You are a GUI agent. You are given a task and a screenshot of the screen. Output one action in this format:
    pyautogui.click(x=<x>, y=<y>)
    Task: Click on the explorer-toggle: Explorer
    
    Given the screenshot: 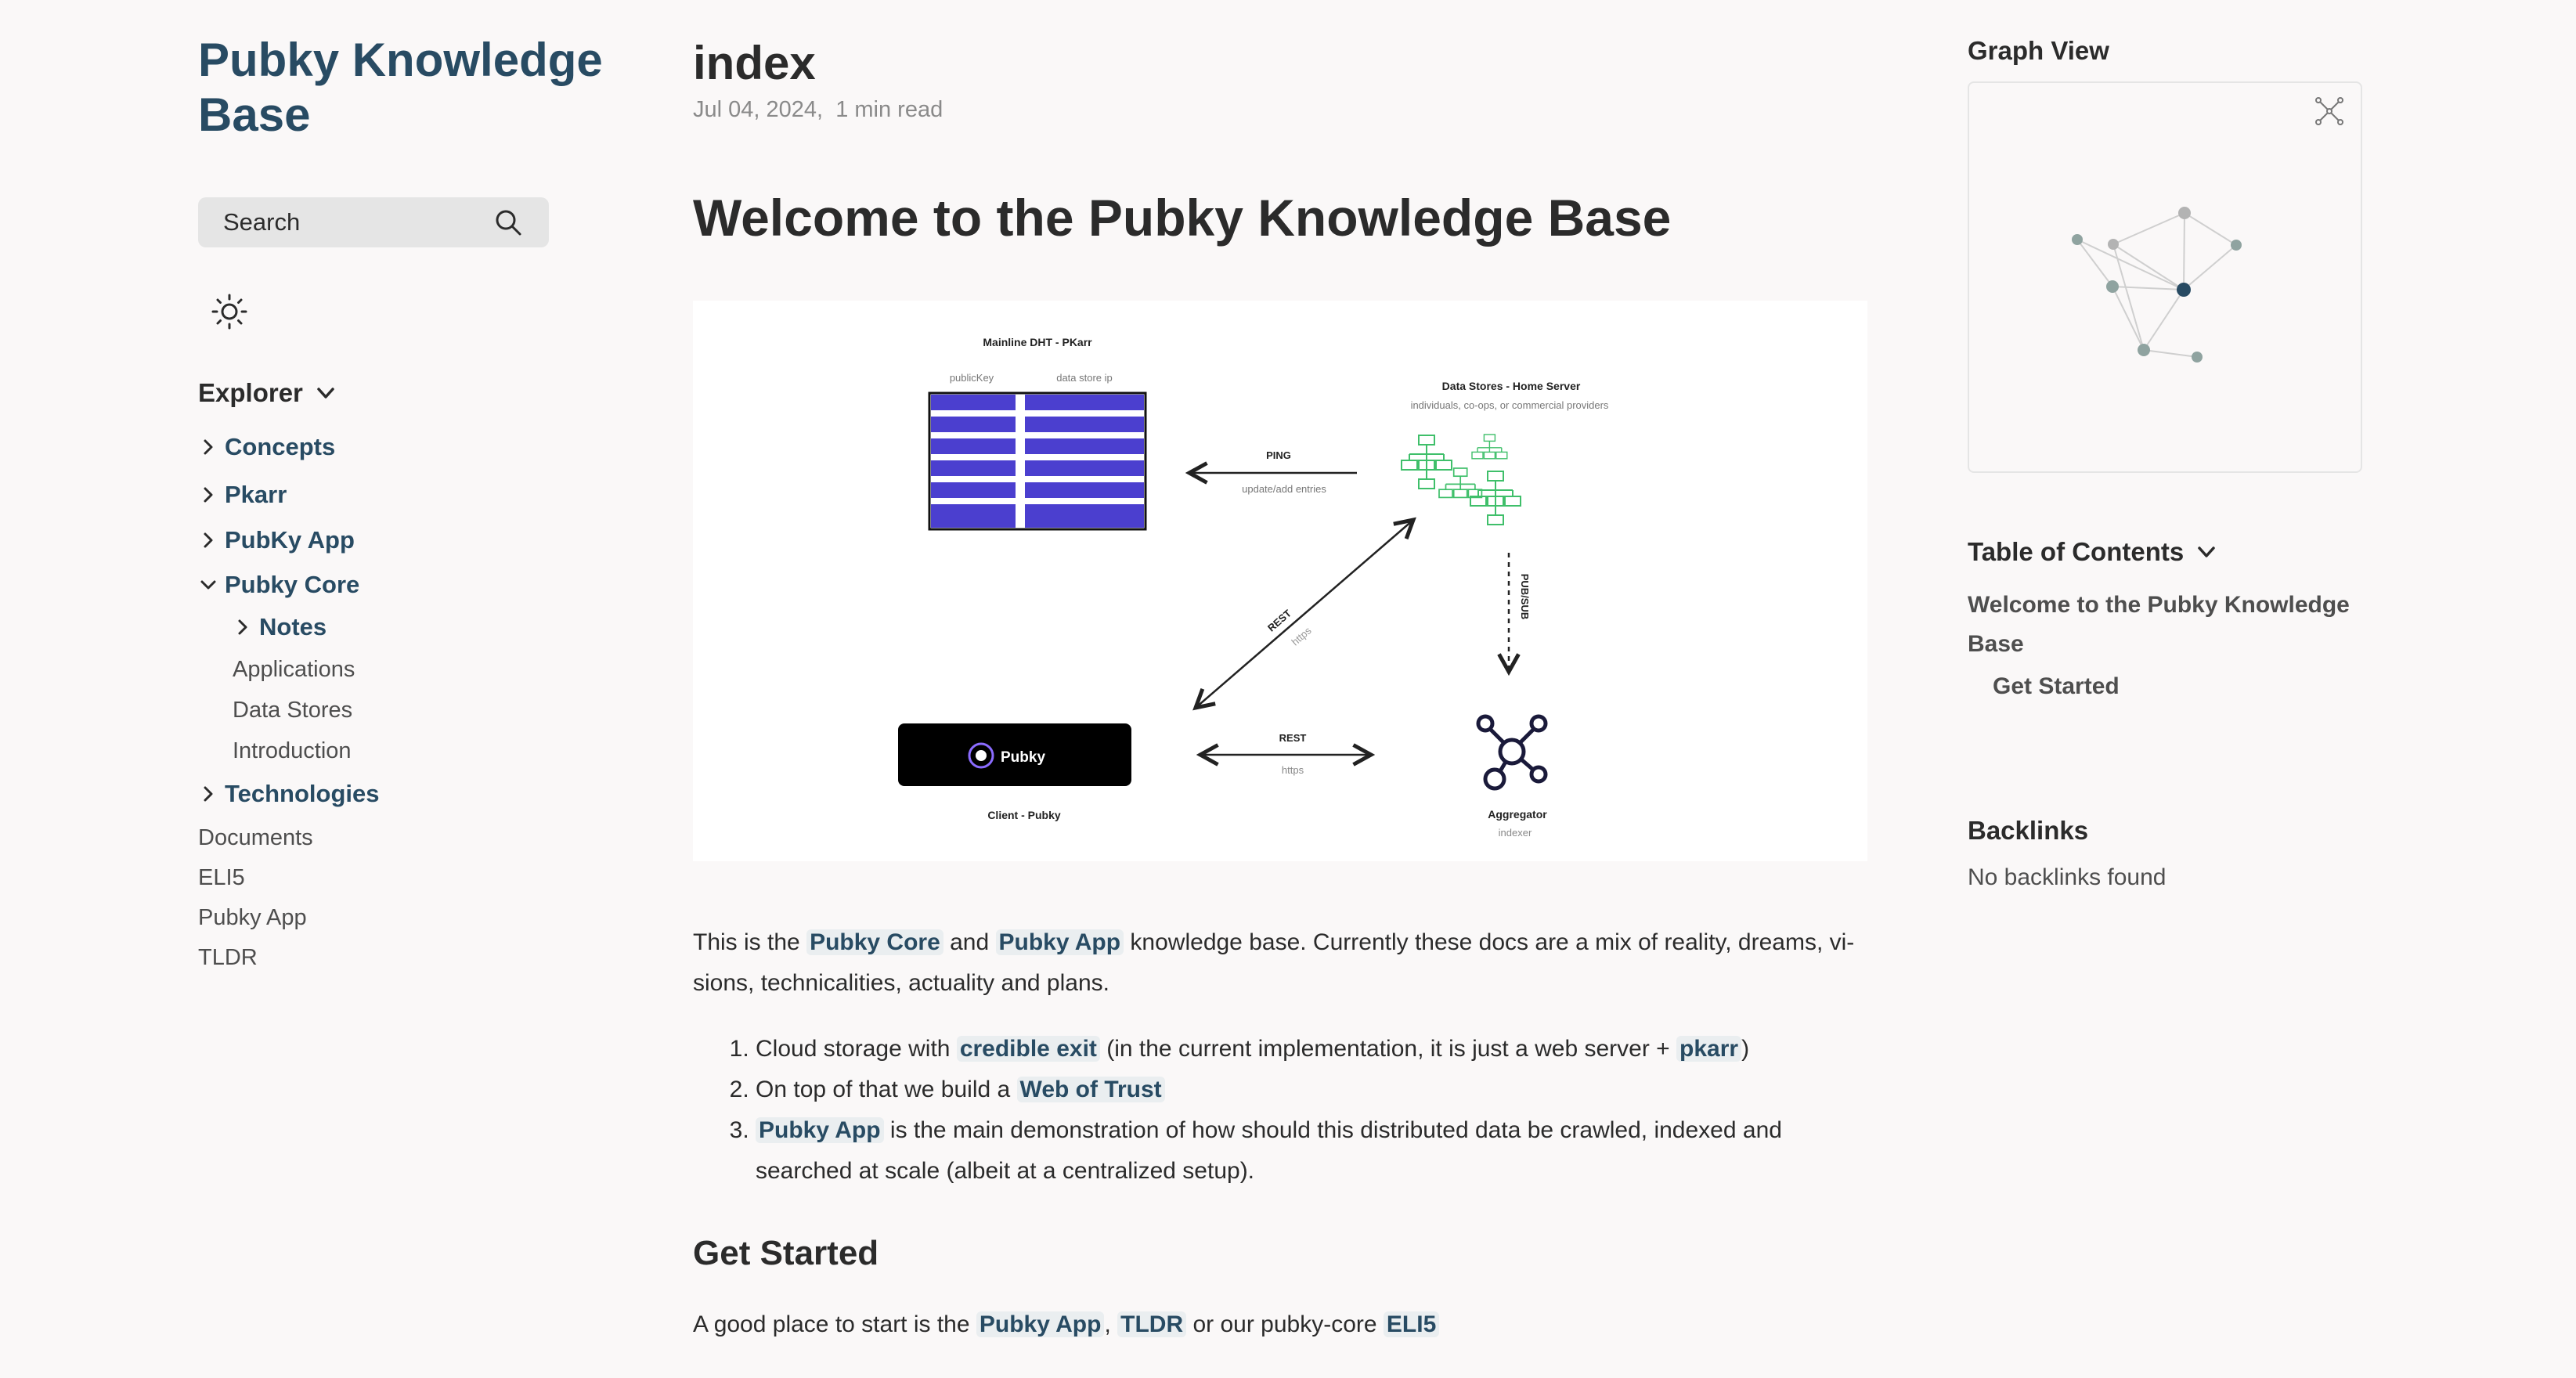 What is the action you would take?
    pyautogui.click(x=267, y=393)
    